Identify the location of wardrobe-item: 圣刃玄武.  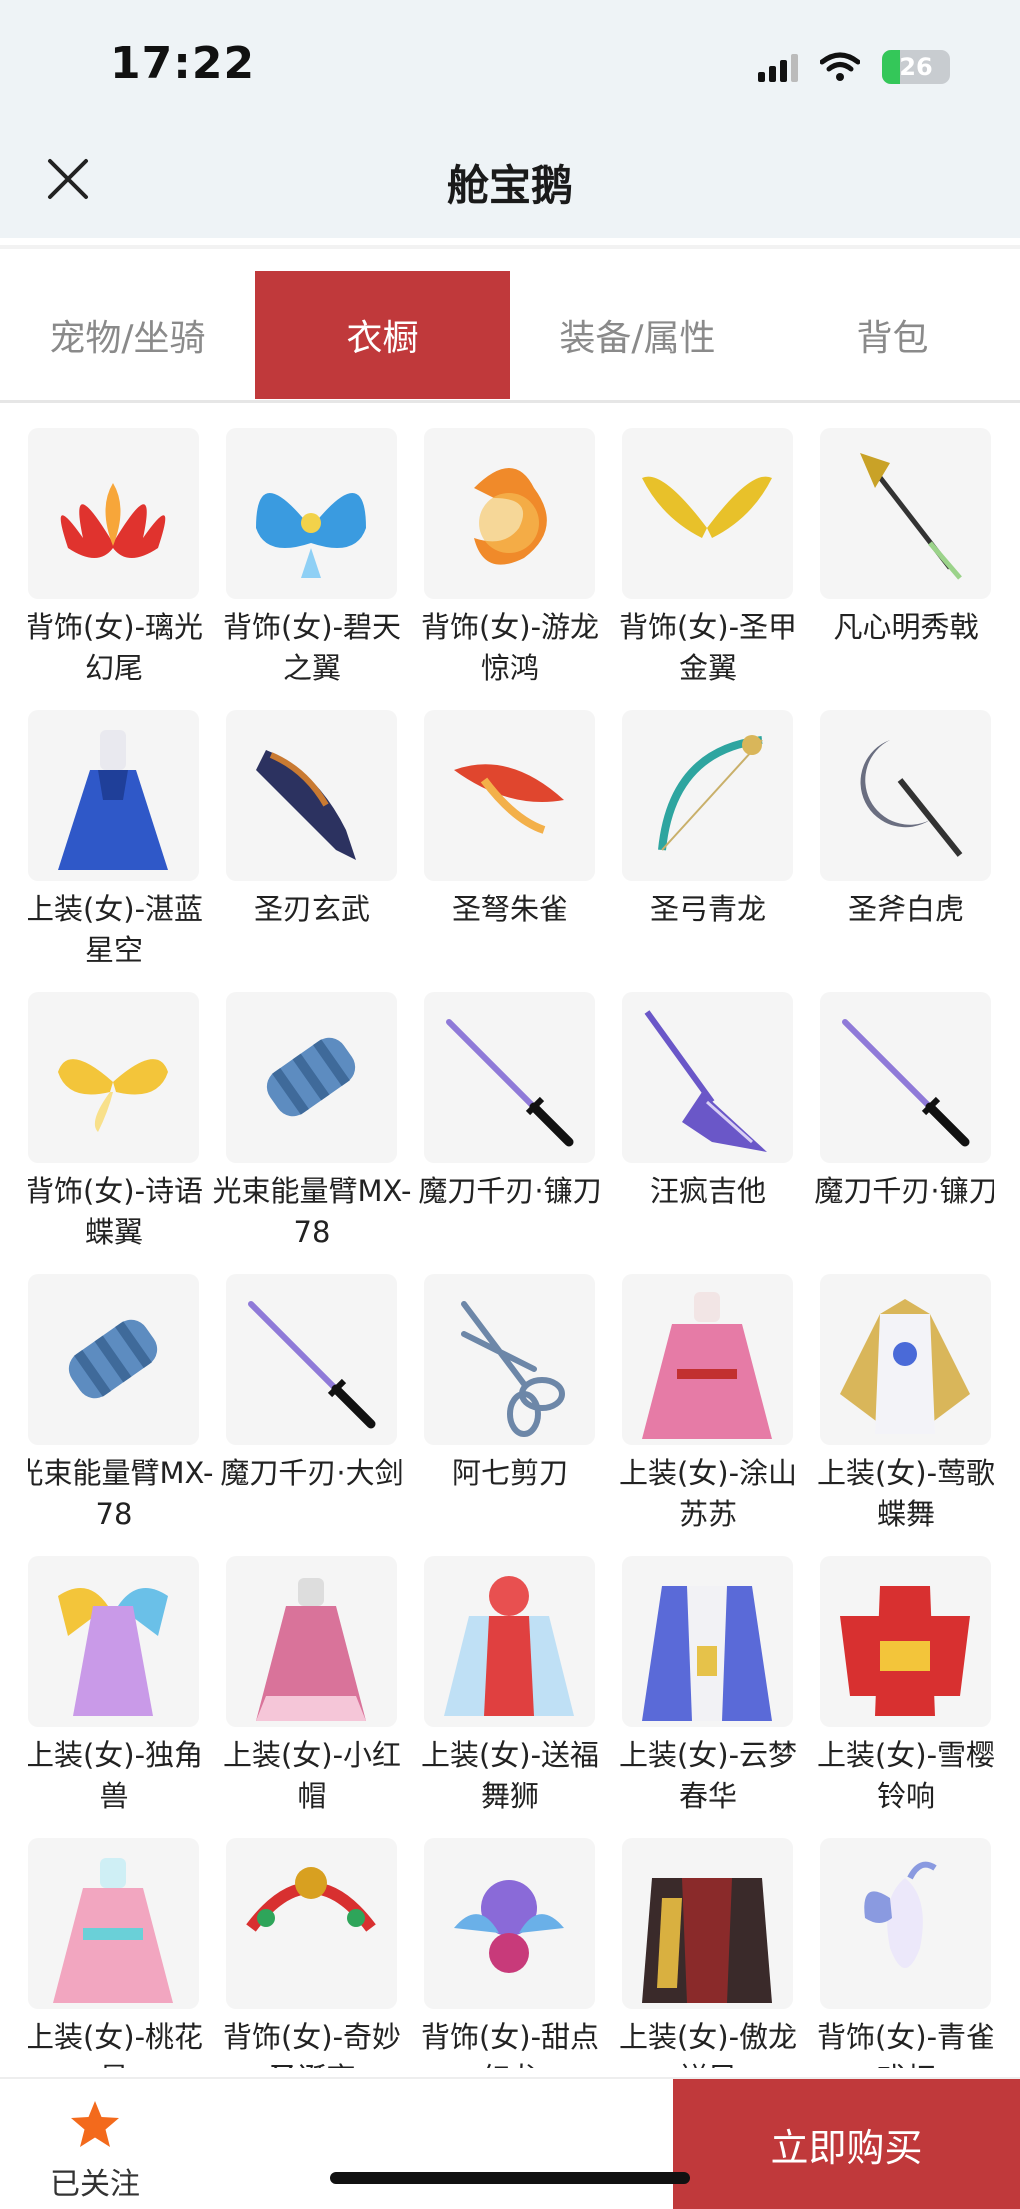
(311, 820).